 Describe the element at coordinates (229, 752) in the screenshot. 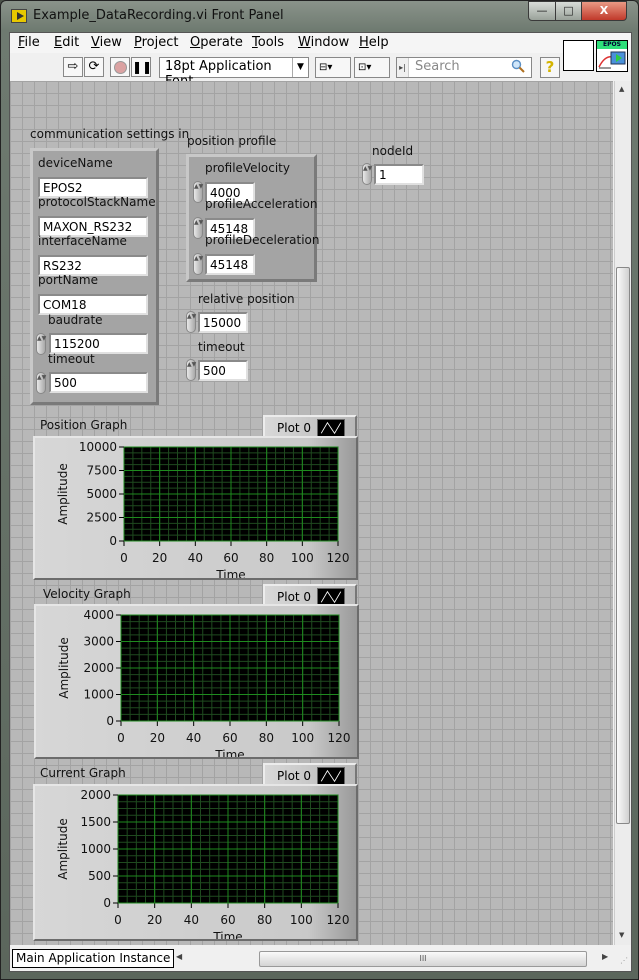

I see `x-axis-label: Time` at that location.